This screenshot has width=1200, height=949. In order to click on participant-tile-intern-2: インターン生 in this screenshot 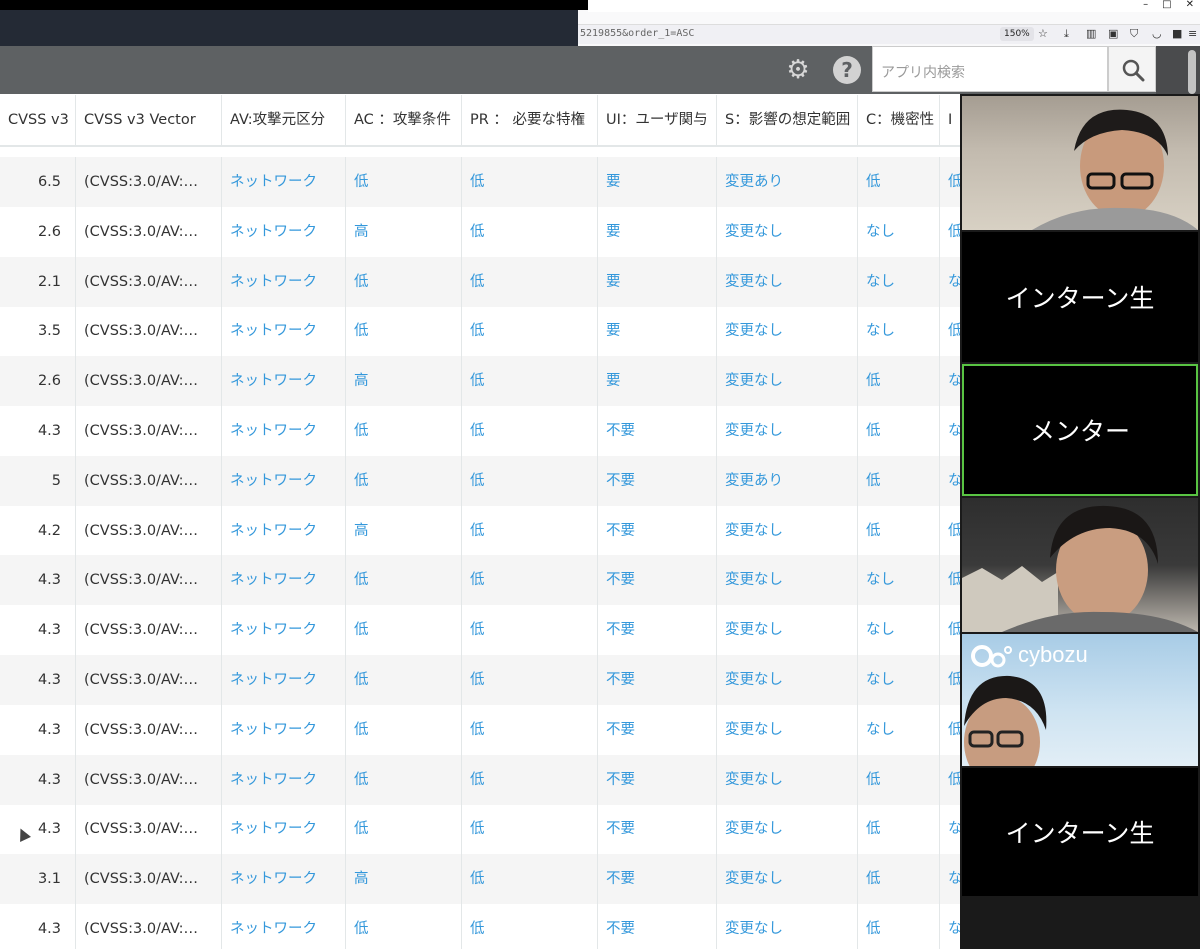, I will do `click(1080, 832)`.